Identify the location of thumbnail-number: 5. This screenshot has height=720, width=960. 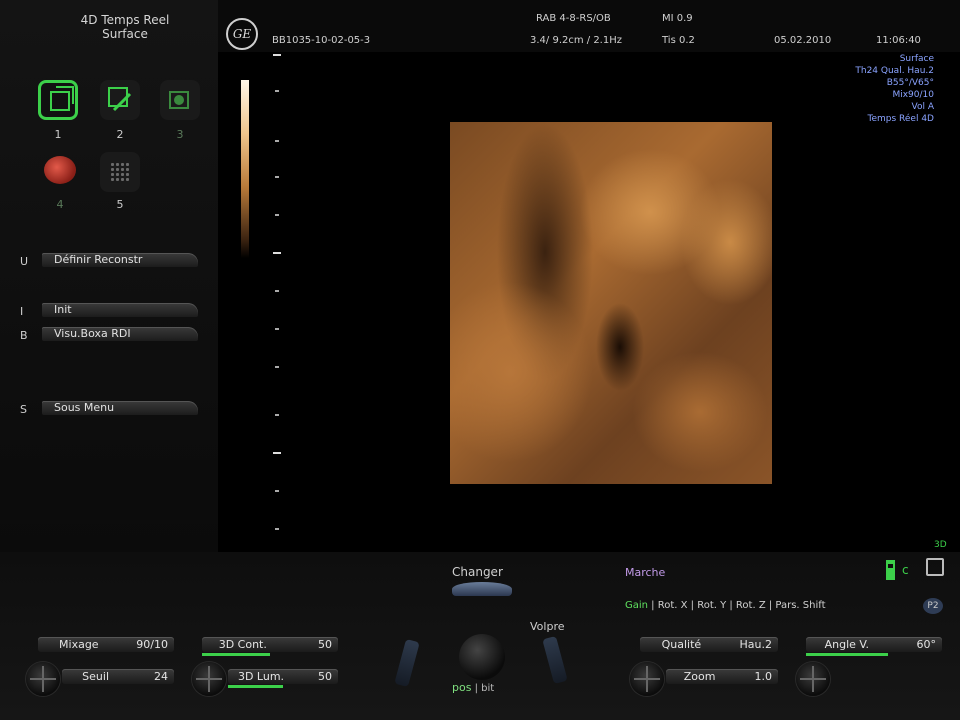
(120, 204).